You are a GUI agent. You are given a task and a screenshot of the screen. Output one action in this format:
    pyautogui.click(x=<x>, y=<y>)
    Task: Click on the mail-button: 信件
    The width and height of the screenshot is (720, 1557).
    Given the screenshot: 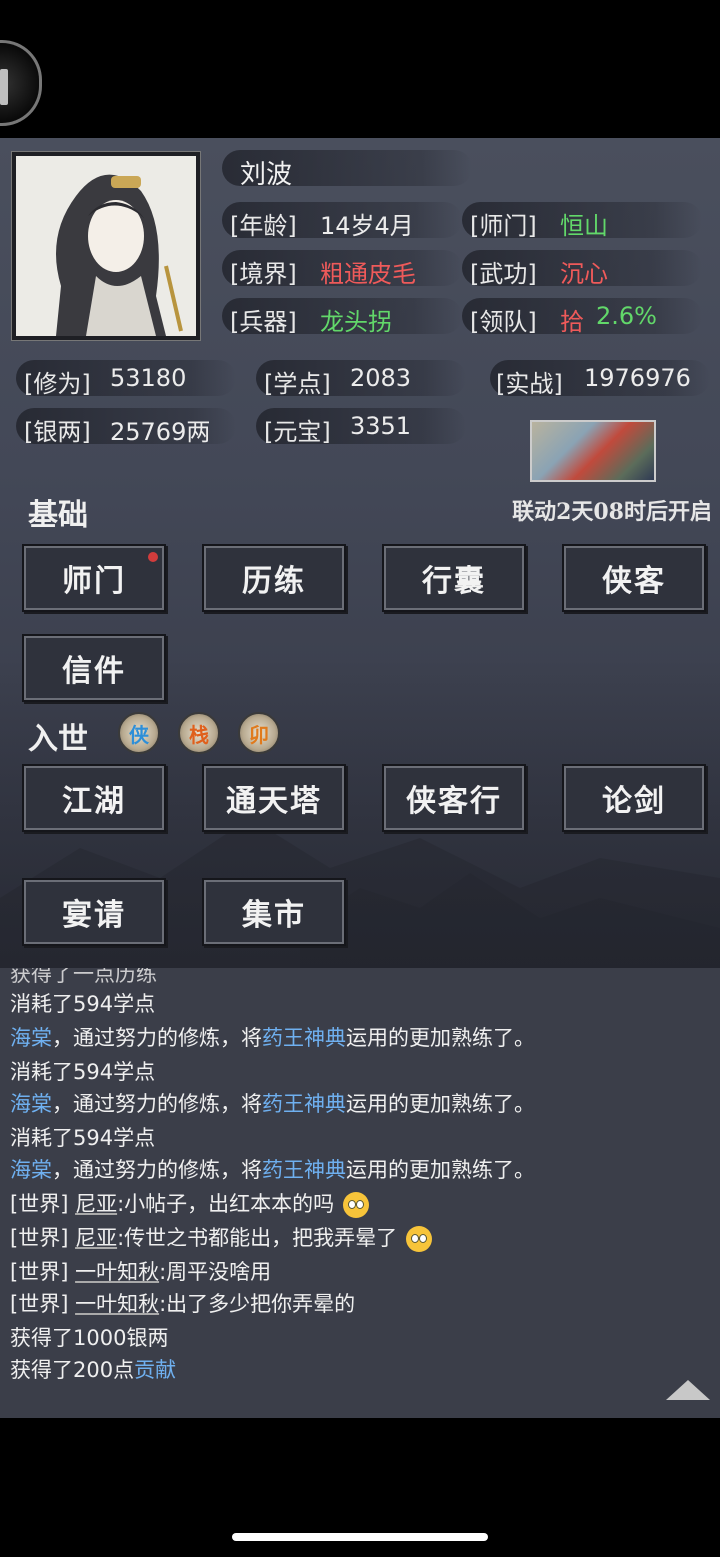 What is the action you would take?
    pyautogui.click(x=94, y=668)
    